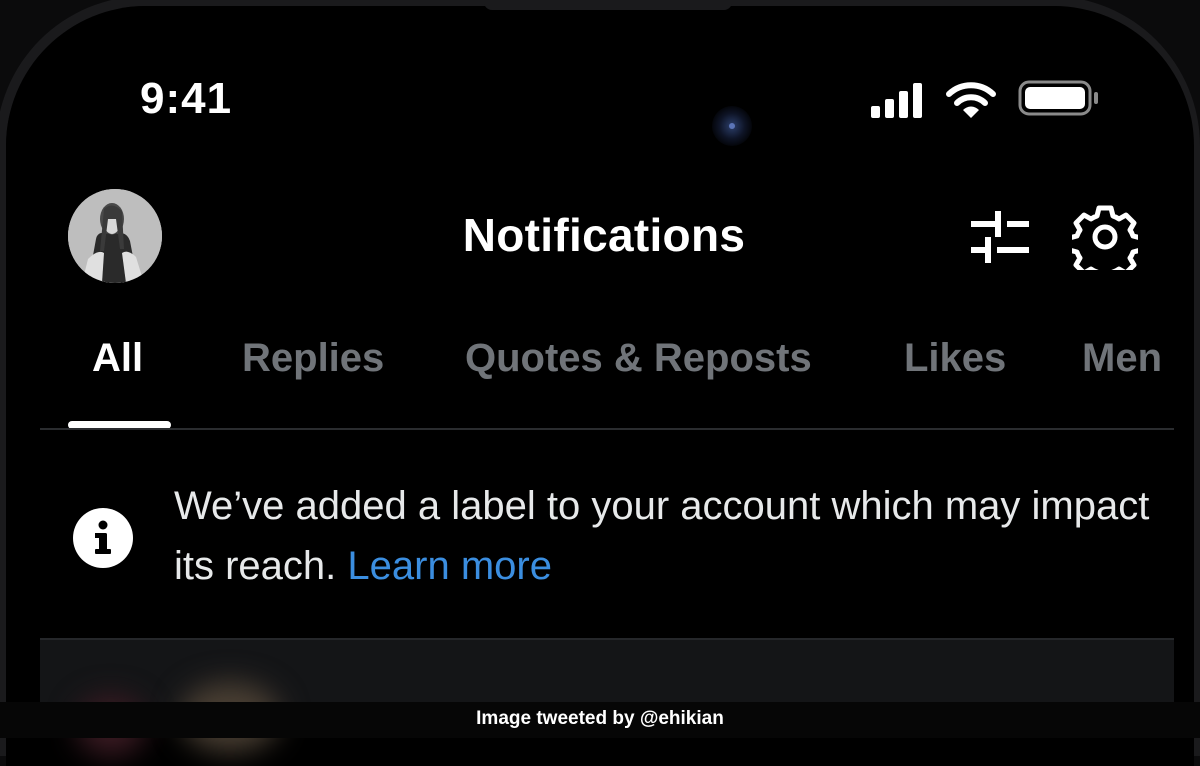  Describe the element at coordinates (732, 126) in the screenshot. I see `front-camera` at that location.